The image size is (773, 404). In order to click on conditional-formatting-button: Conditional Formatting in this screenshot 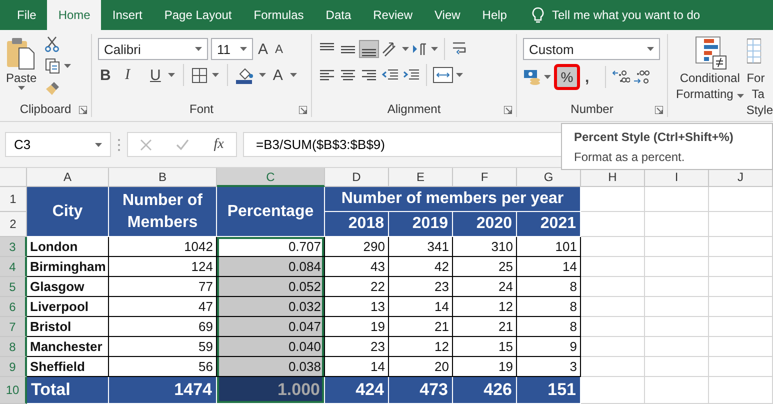, I will do `click(710, 69)`.